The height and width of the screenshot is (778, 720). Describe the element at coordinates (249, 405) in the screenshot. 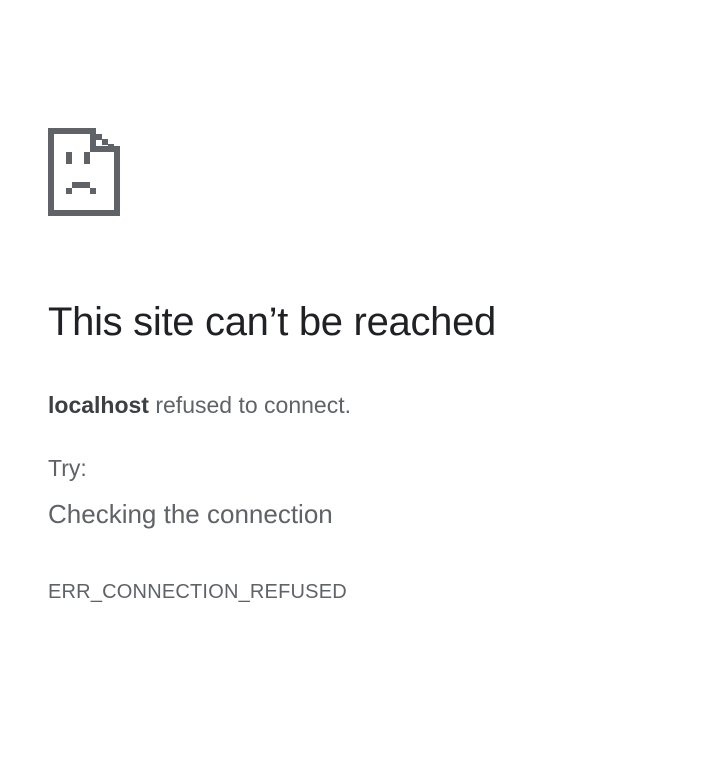

I see `error-message: refused to connect.` at that location.